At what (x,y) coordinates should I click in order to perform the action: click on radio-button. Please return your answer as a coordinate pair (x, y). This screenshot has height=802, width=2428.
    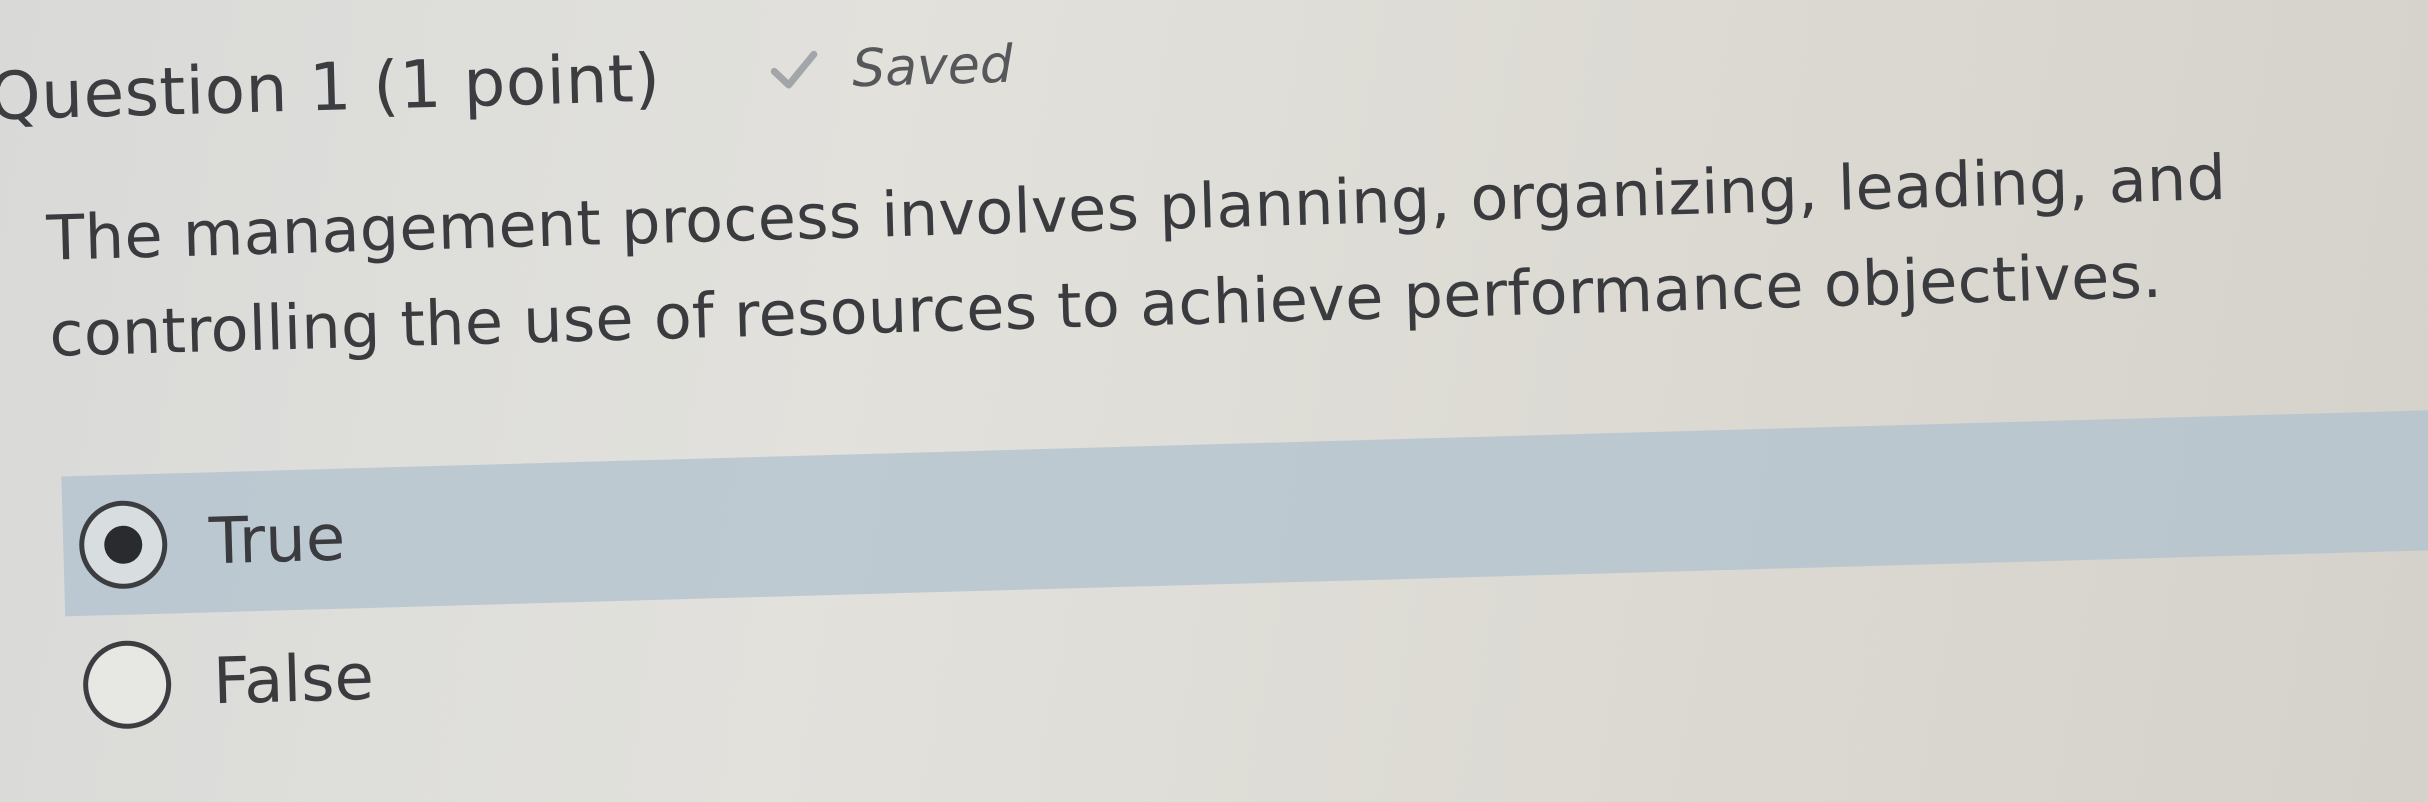
    Looking at the image, I should click on (127, 684).